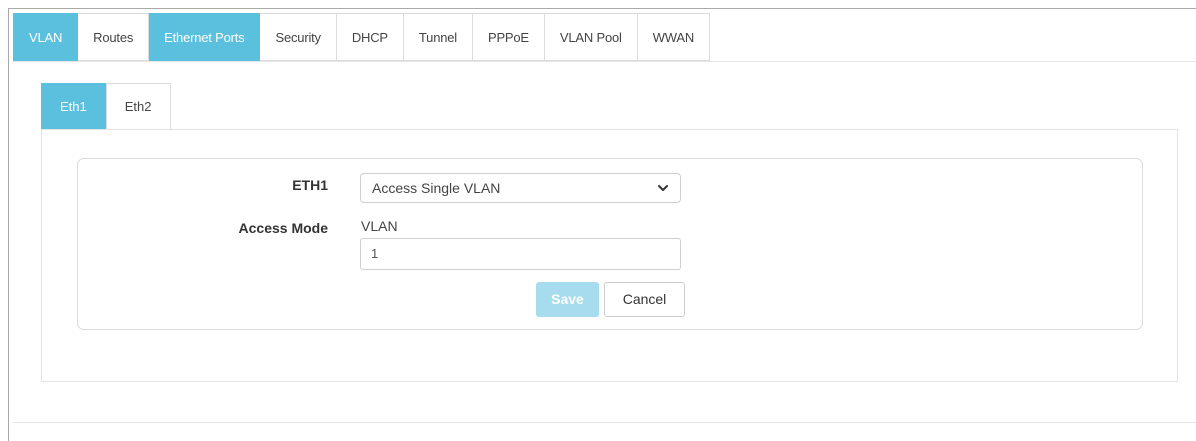 The image size is (1196, 441). What do you see at coordinates (46, 37) in the screenshot?
I see `tab-vlan: VLAN` at bounding box center [46, 37].